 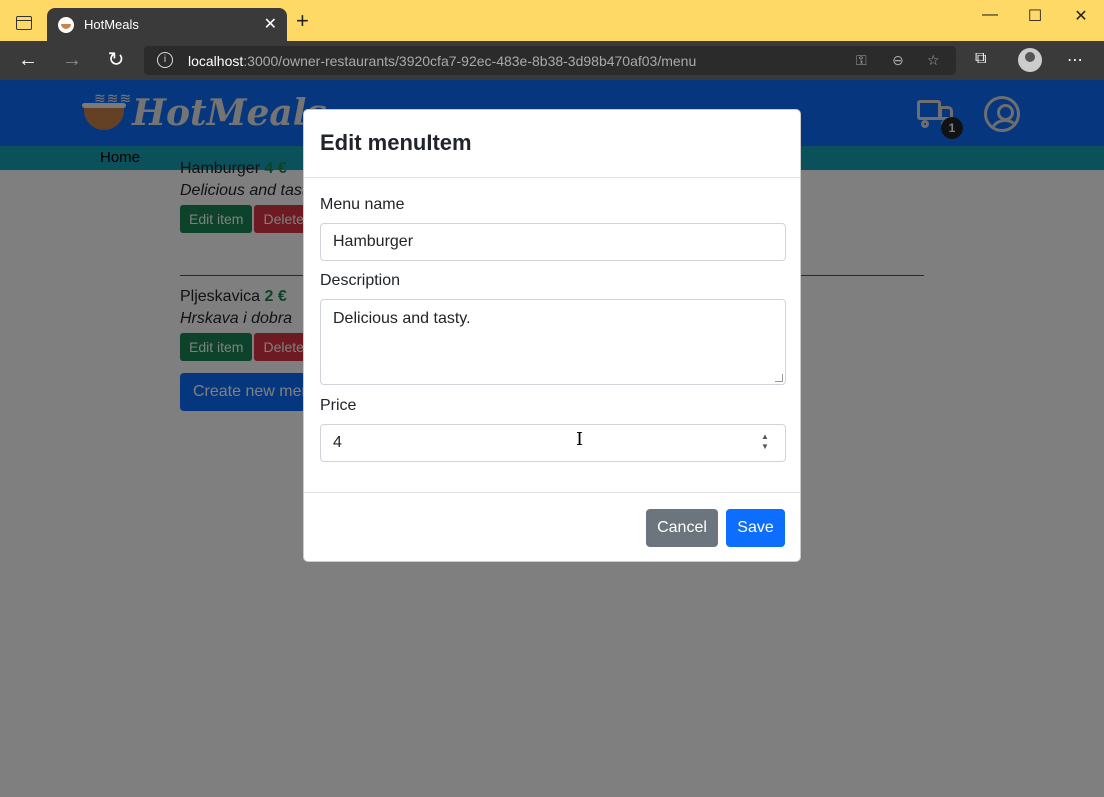 I want to click on cancel-button: Cancel, so click(x=682, y=528).